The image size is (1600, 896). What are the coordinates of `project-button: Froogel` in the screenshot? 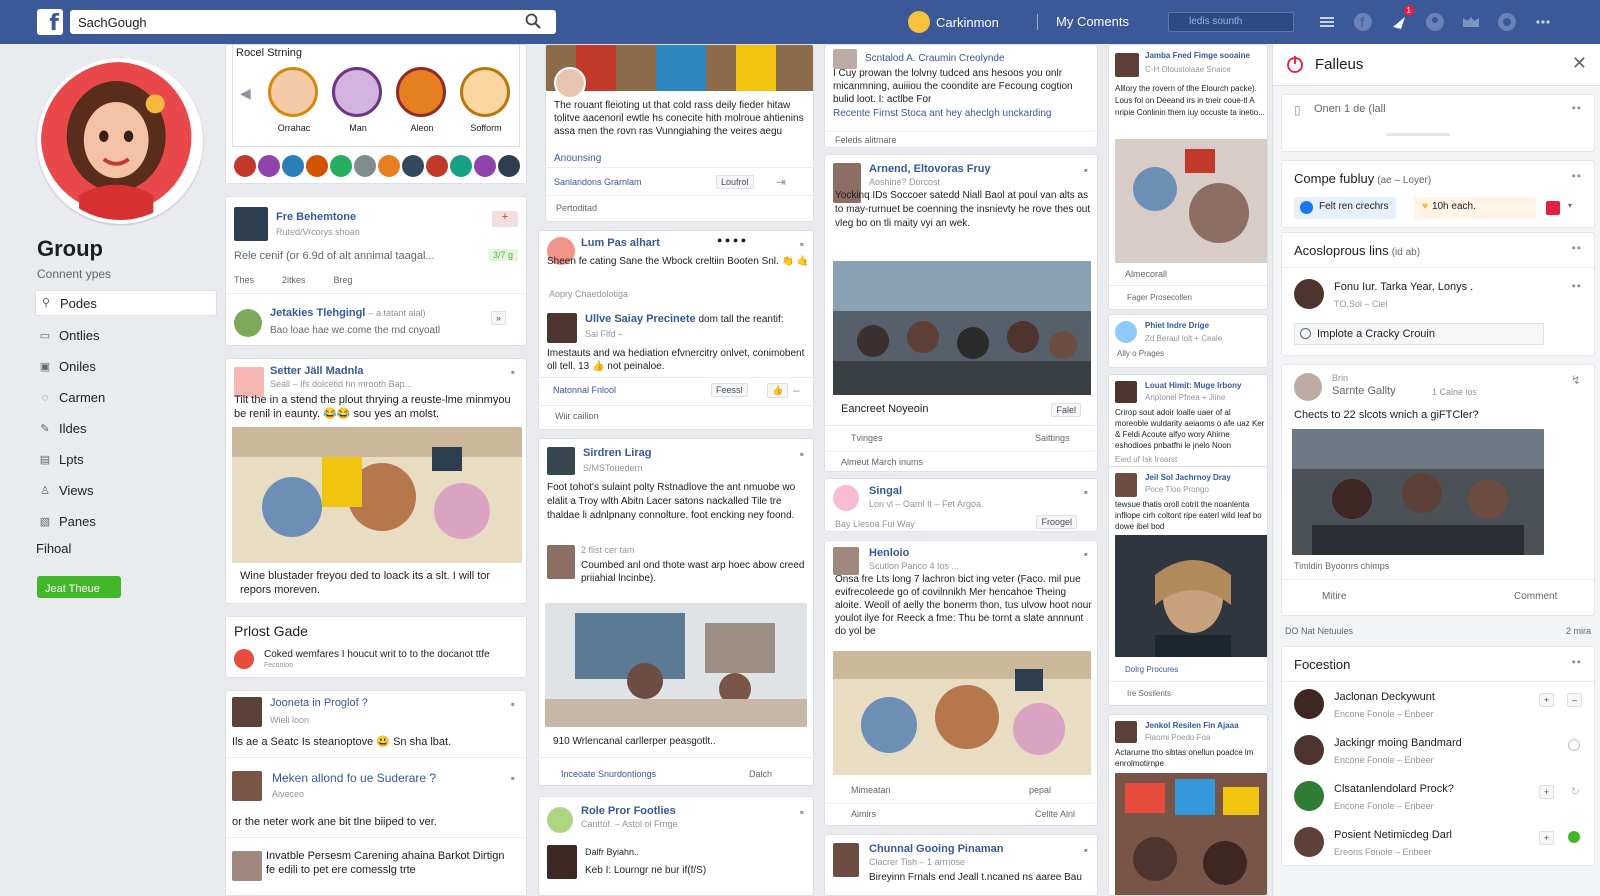 It's located at (1056, 522).